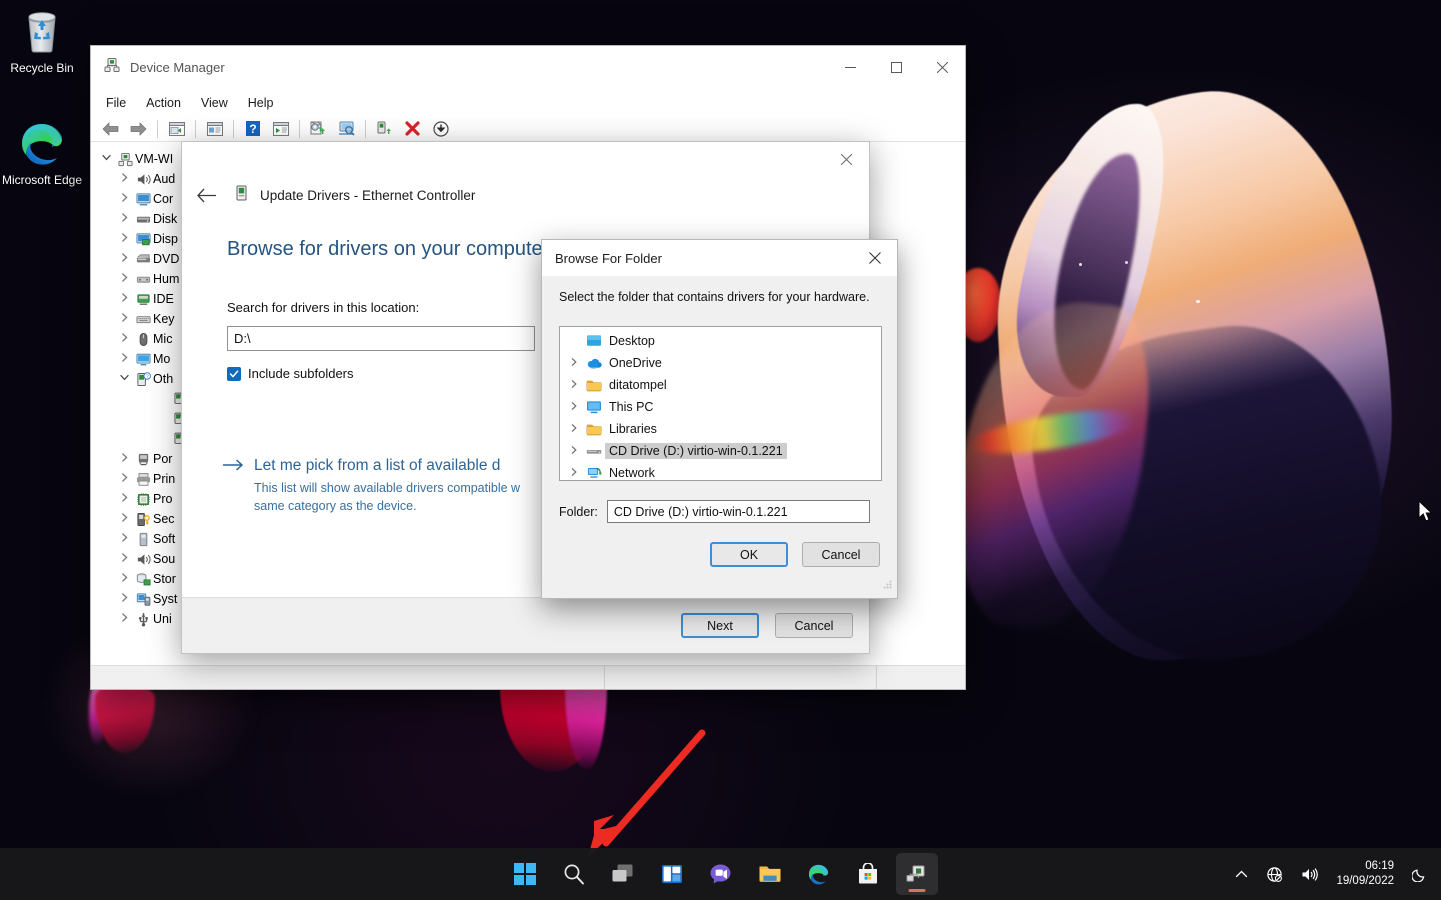 The image size is (1441, 900). Describe the element at coordinates (819, 874) in the screenshot. I see `microsoft-edge-button` at that location.